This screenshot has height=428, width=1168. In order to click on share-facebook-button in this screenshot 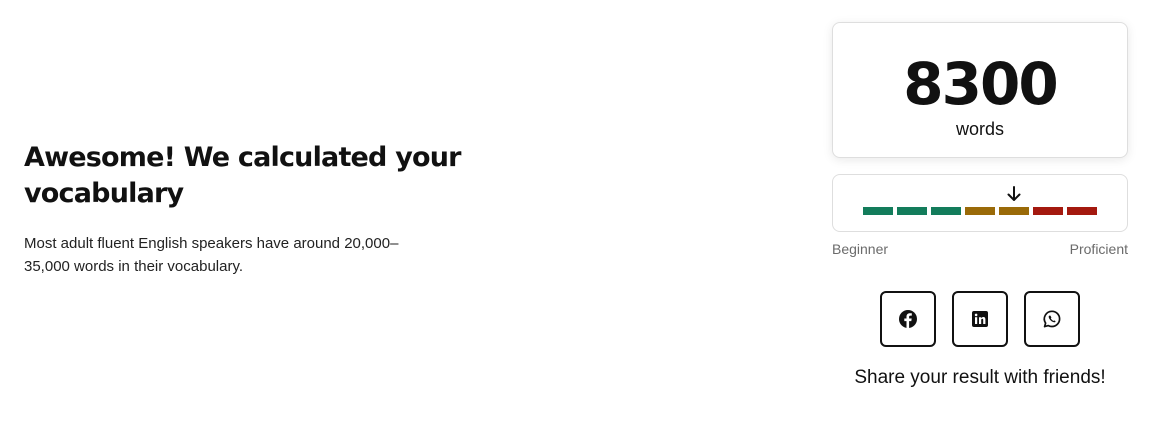, I will do `click(908, 319)`.